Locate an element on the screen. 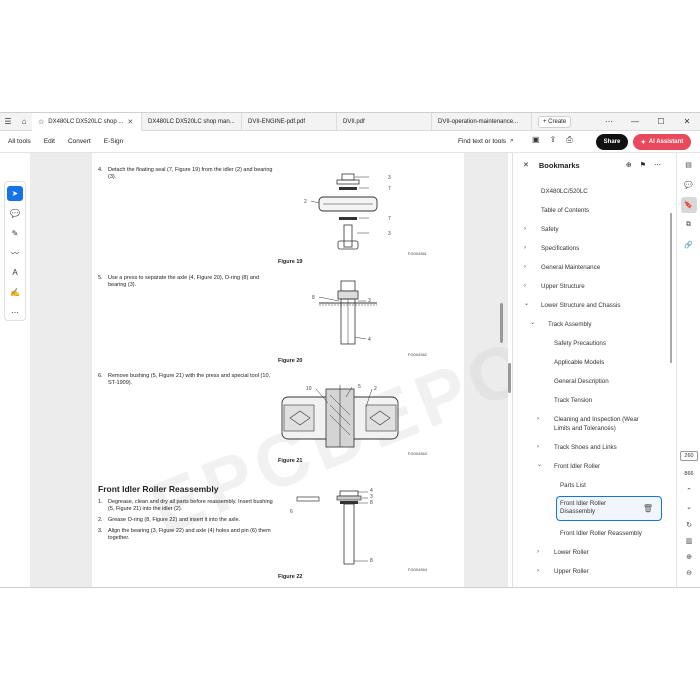 This screenshot has height=700, width=700. add-bookmark-icon: ⊕ is located at coordinates (629, 165).